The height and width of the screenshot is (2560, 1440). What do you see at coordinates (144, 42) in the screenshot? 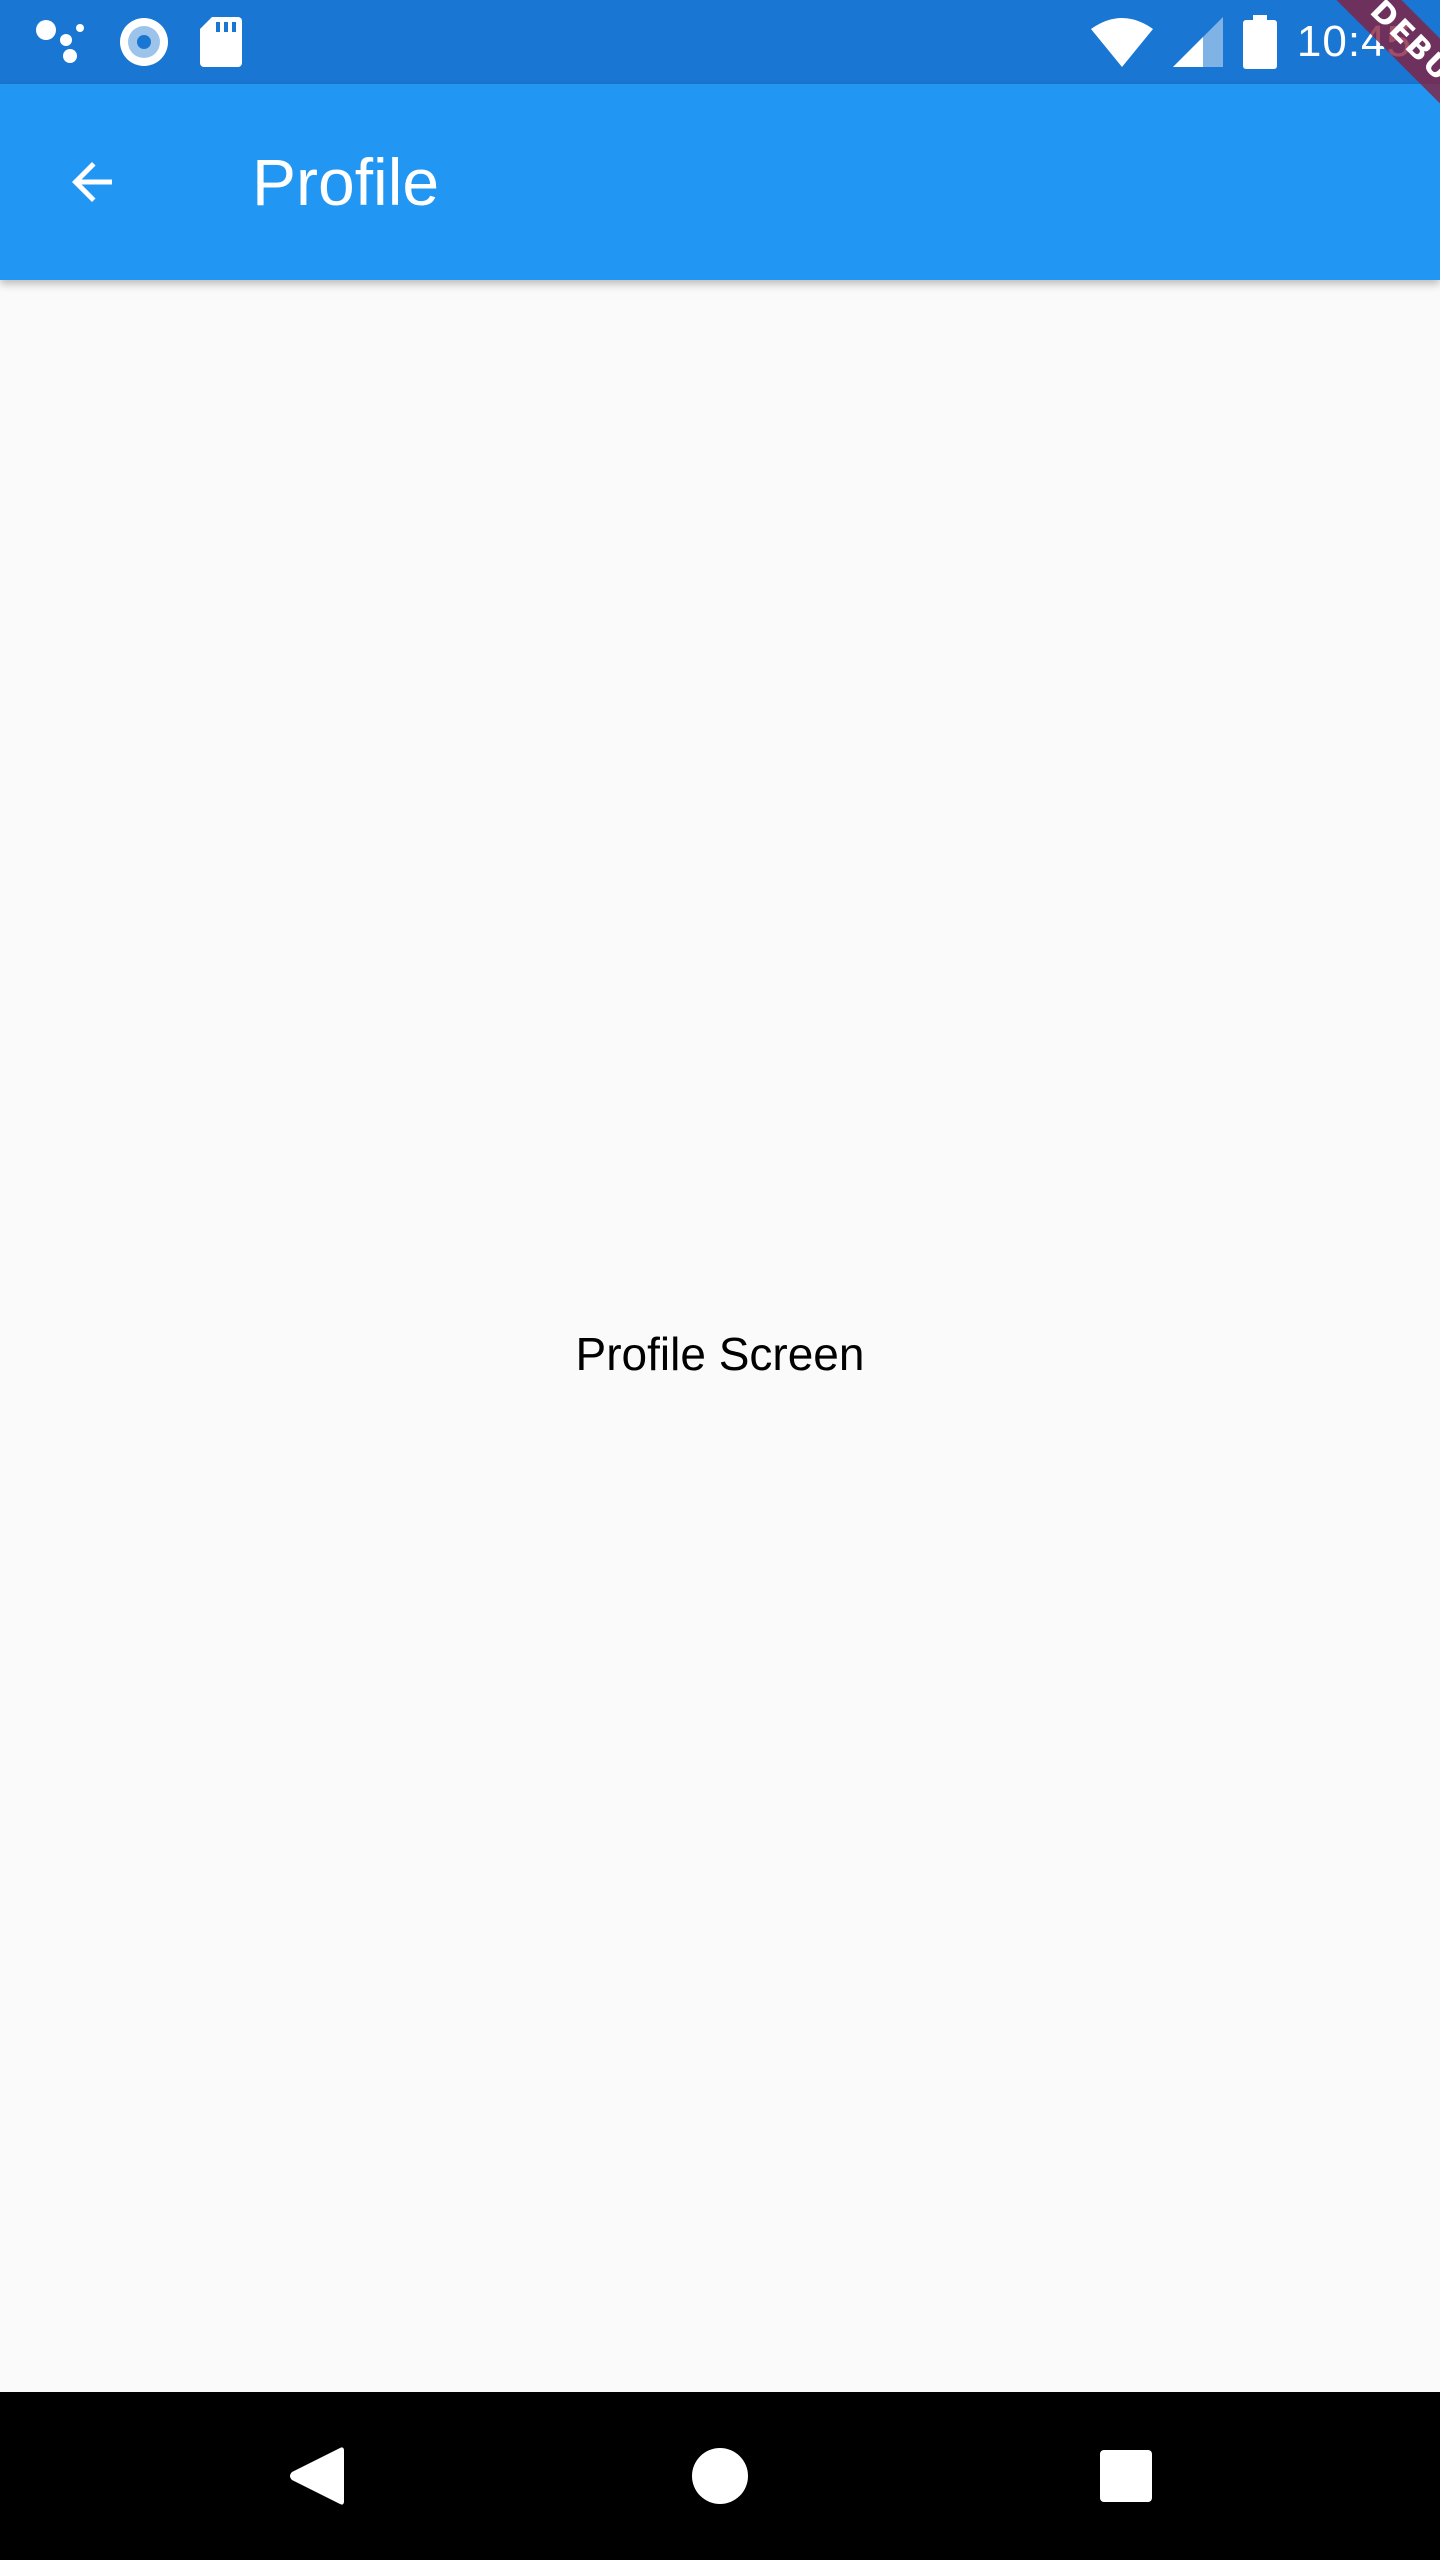
I see `record-circle-icon` at bounding box center [144, 42].